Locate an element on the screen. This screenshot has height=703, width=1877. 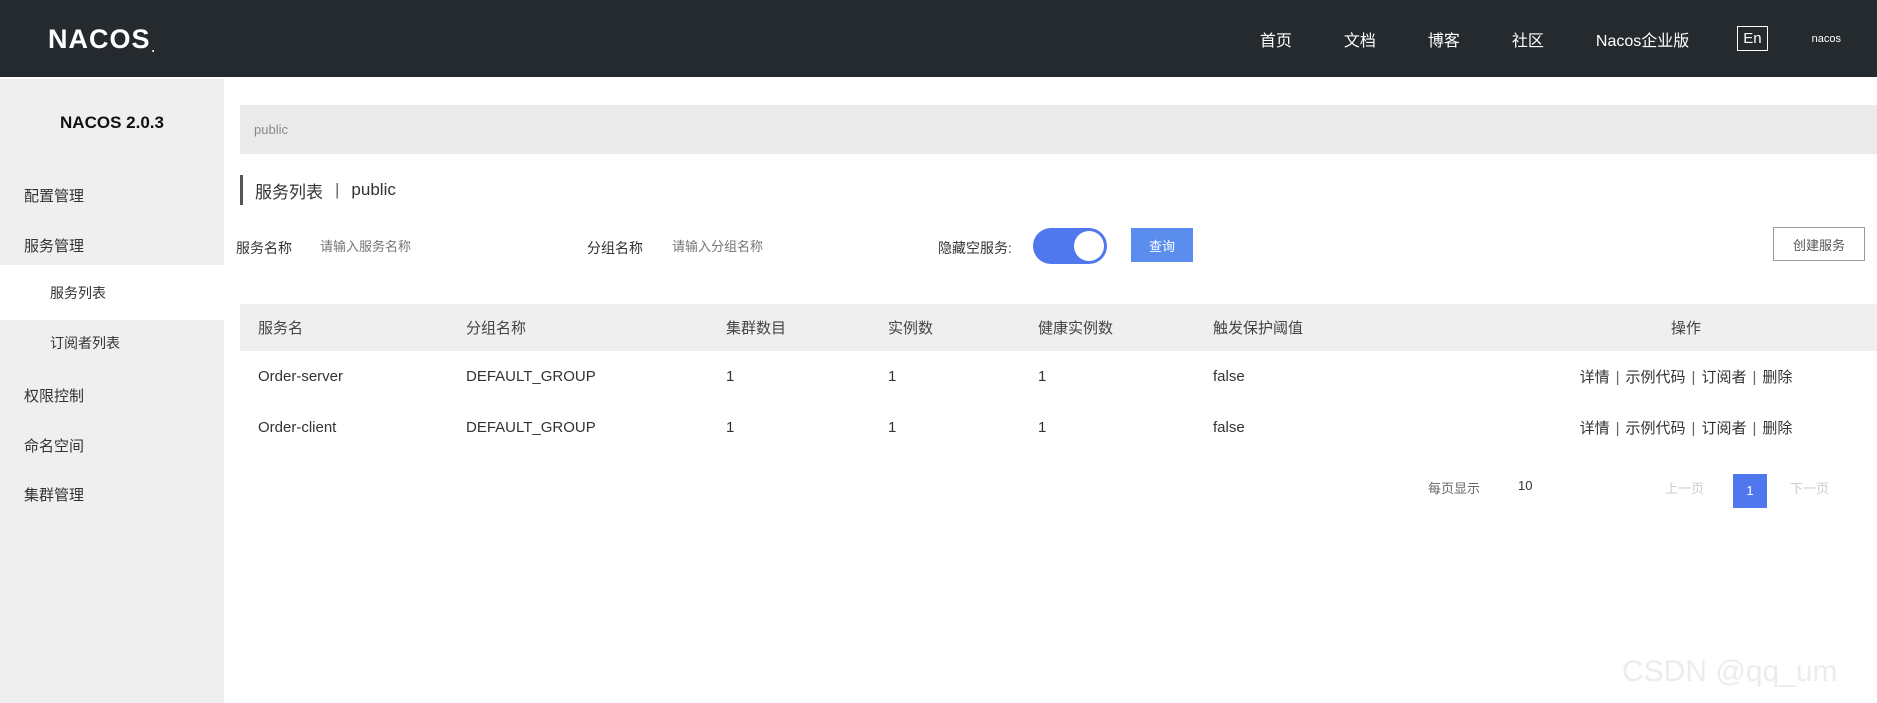
nav-home: 首页 is located at coordinates (1276, 39).